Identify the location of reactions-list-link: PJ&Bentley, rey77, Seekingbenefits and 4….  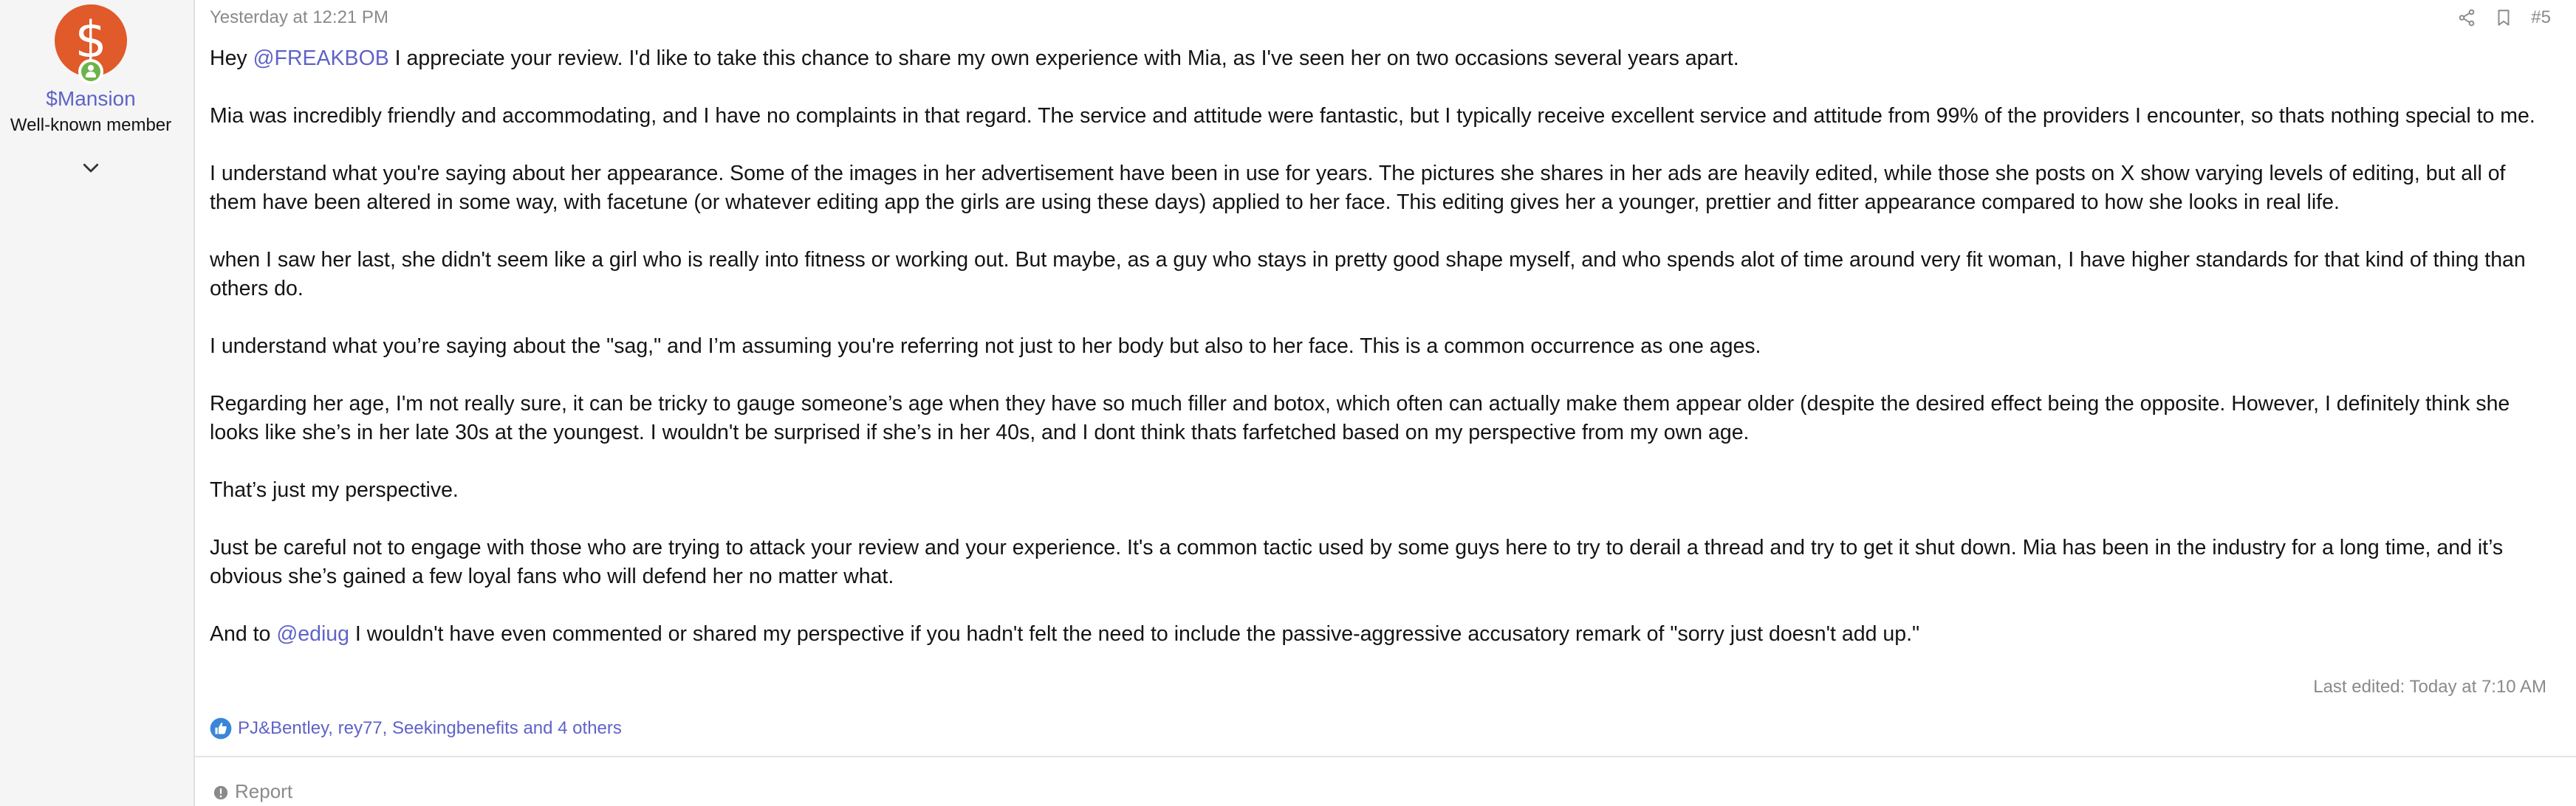
(430, 728).